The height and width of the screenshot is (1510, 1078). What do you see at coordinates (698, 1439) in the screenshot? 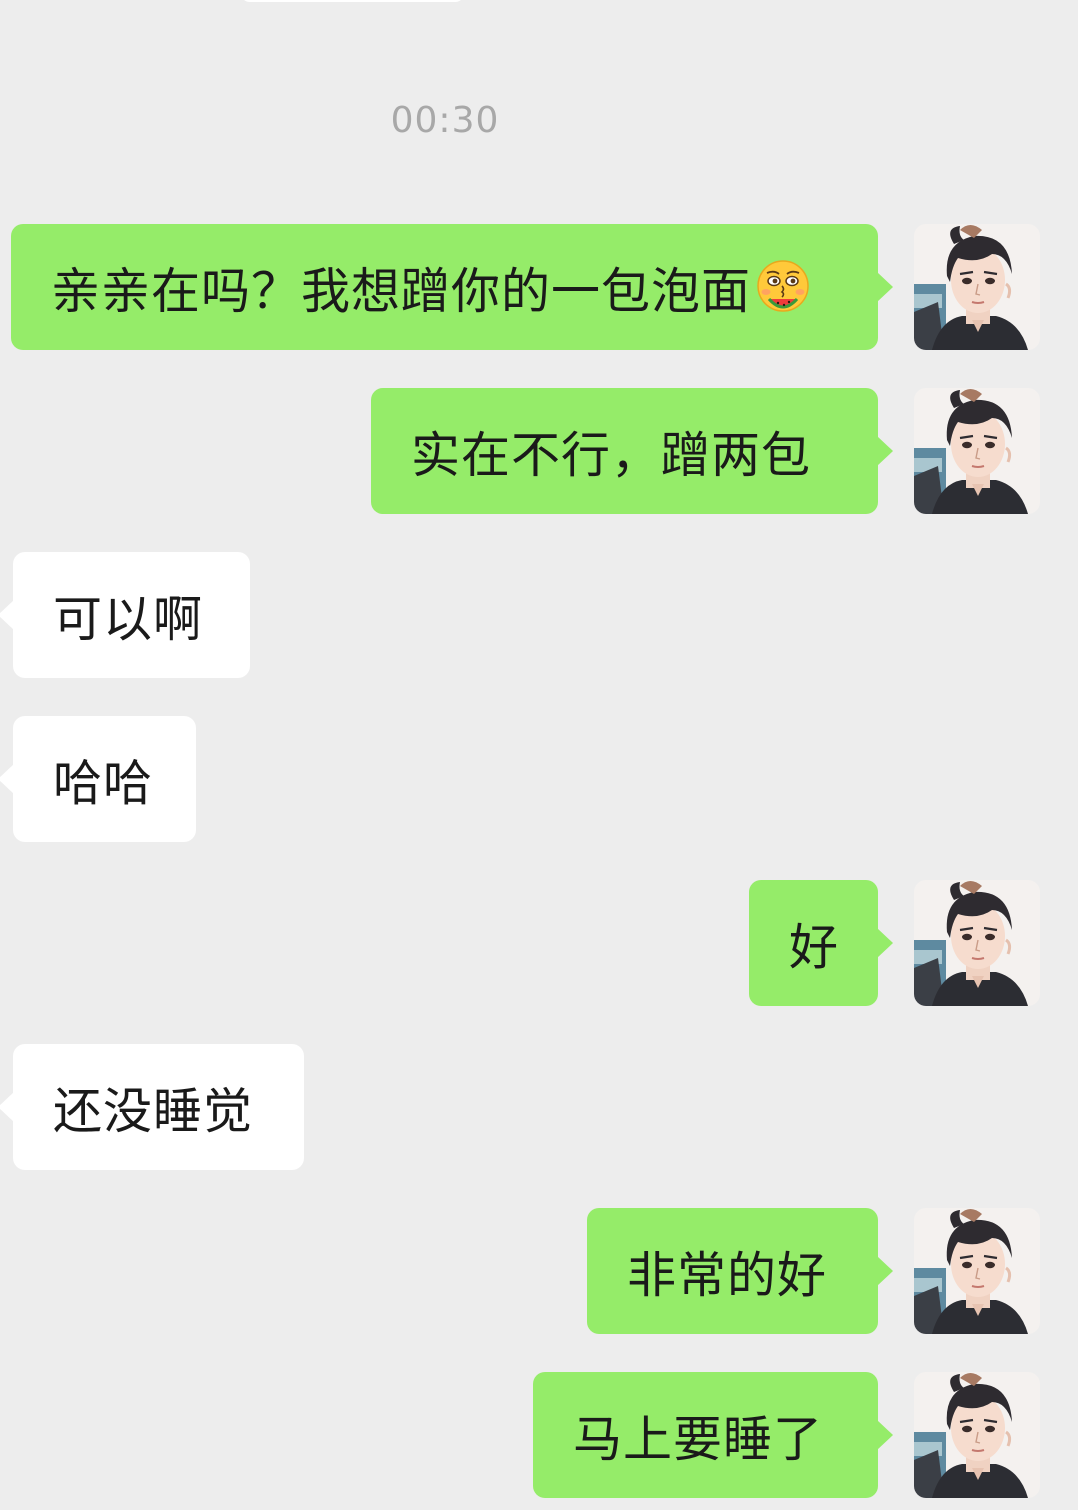
I see `message-text: 马上要睡了` at bounding box center [698, 1439].